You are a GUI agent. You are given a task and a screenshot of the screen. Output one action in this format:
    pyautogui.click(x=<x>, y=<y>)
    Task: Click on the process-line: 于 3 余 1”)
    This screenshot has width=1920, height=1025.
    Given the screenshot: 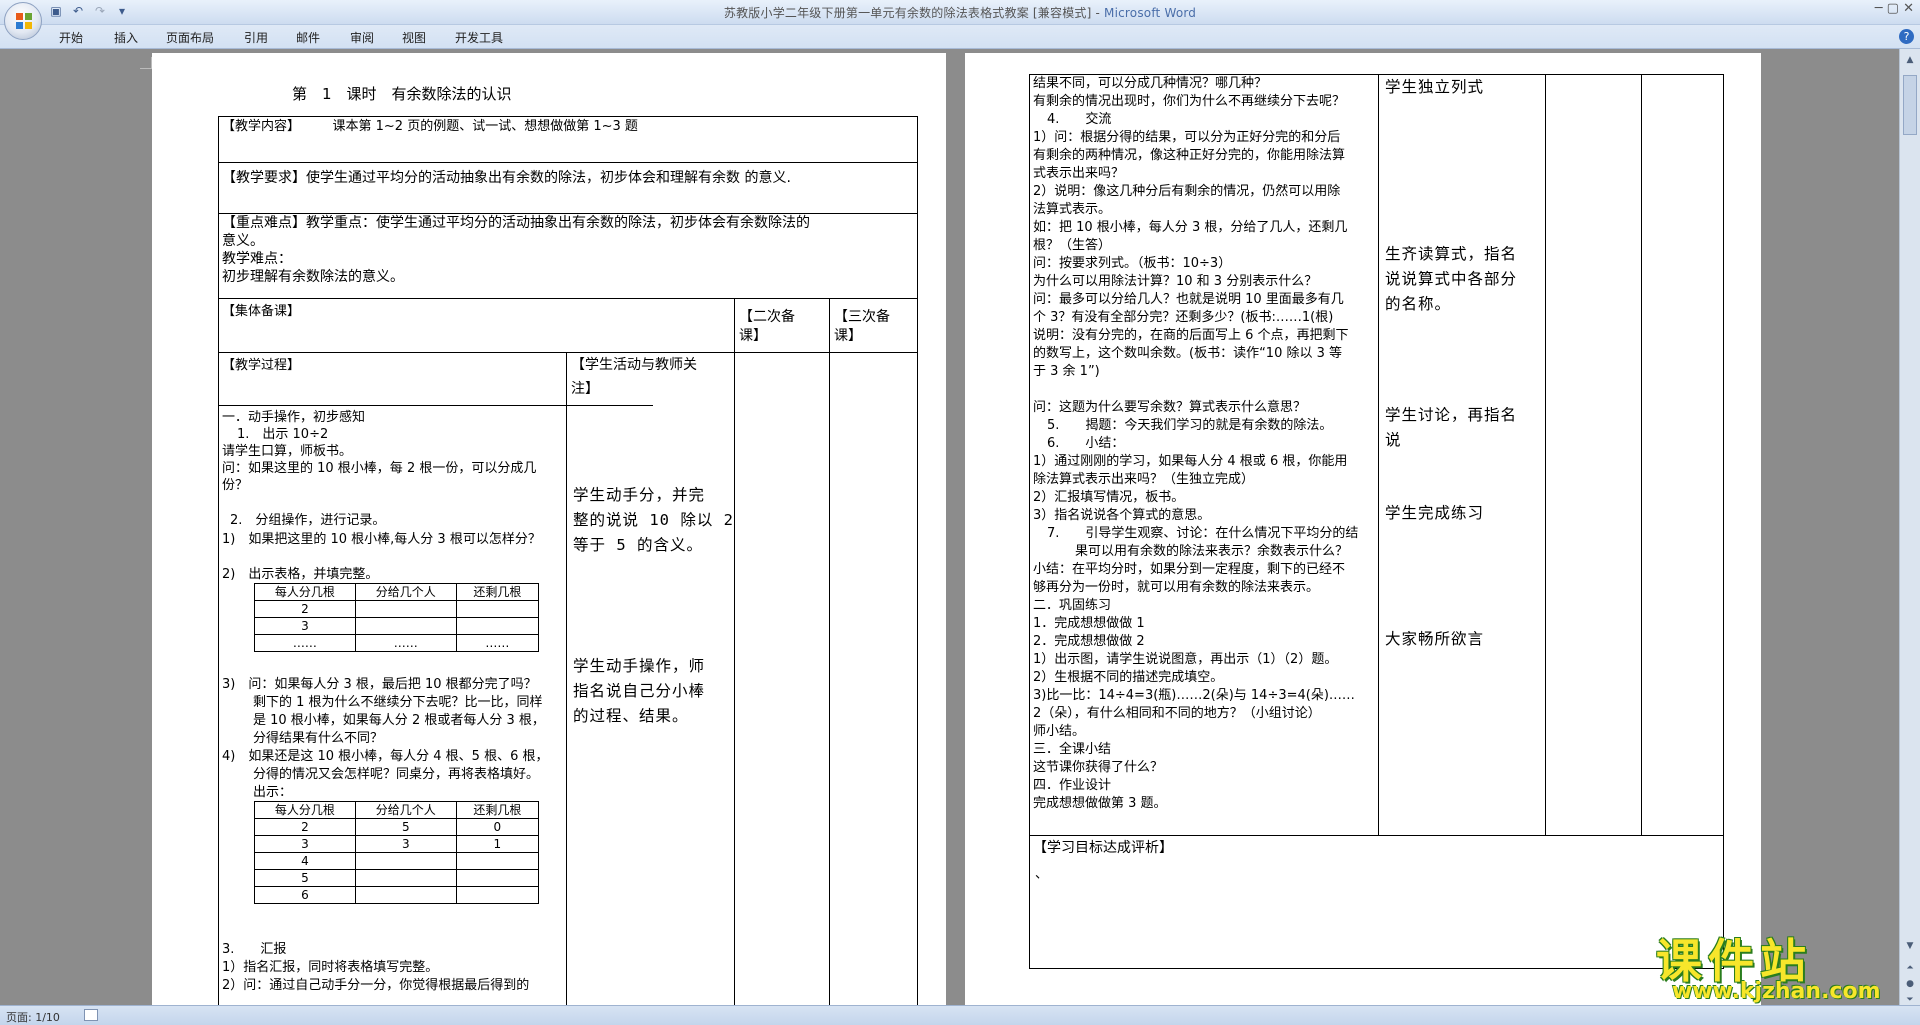 What is the action you would take?
    pyautogui.click(x=1066, y=371)
    